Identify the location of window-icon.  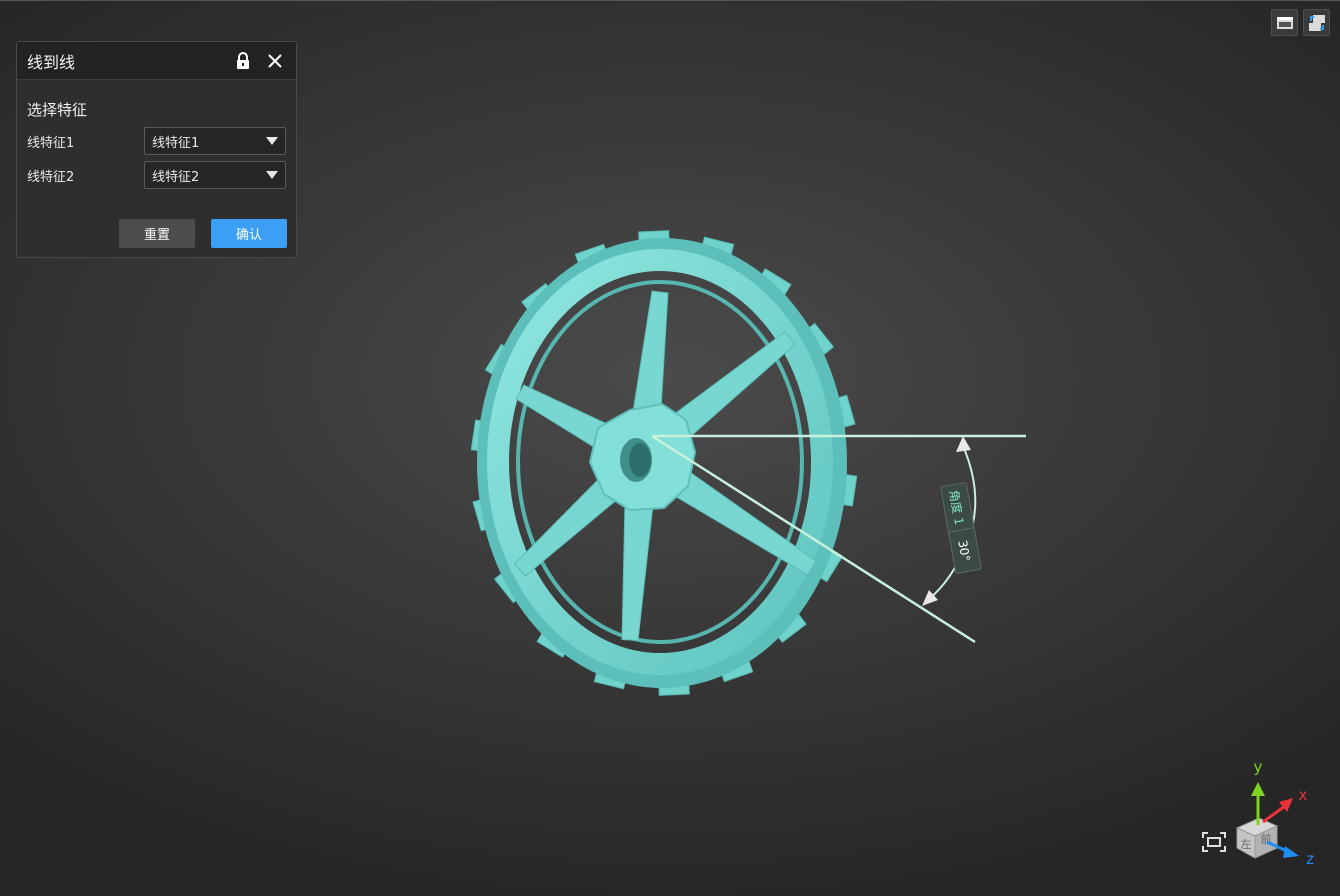
(1284, 22).